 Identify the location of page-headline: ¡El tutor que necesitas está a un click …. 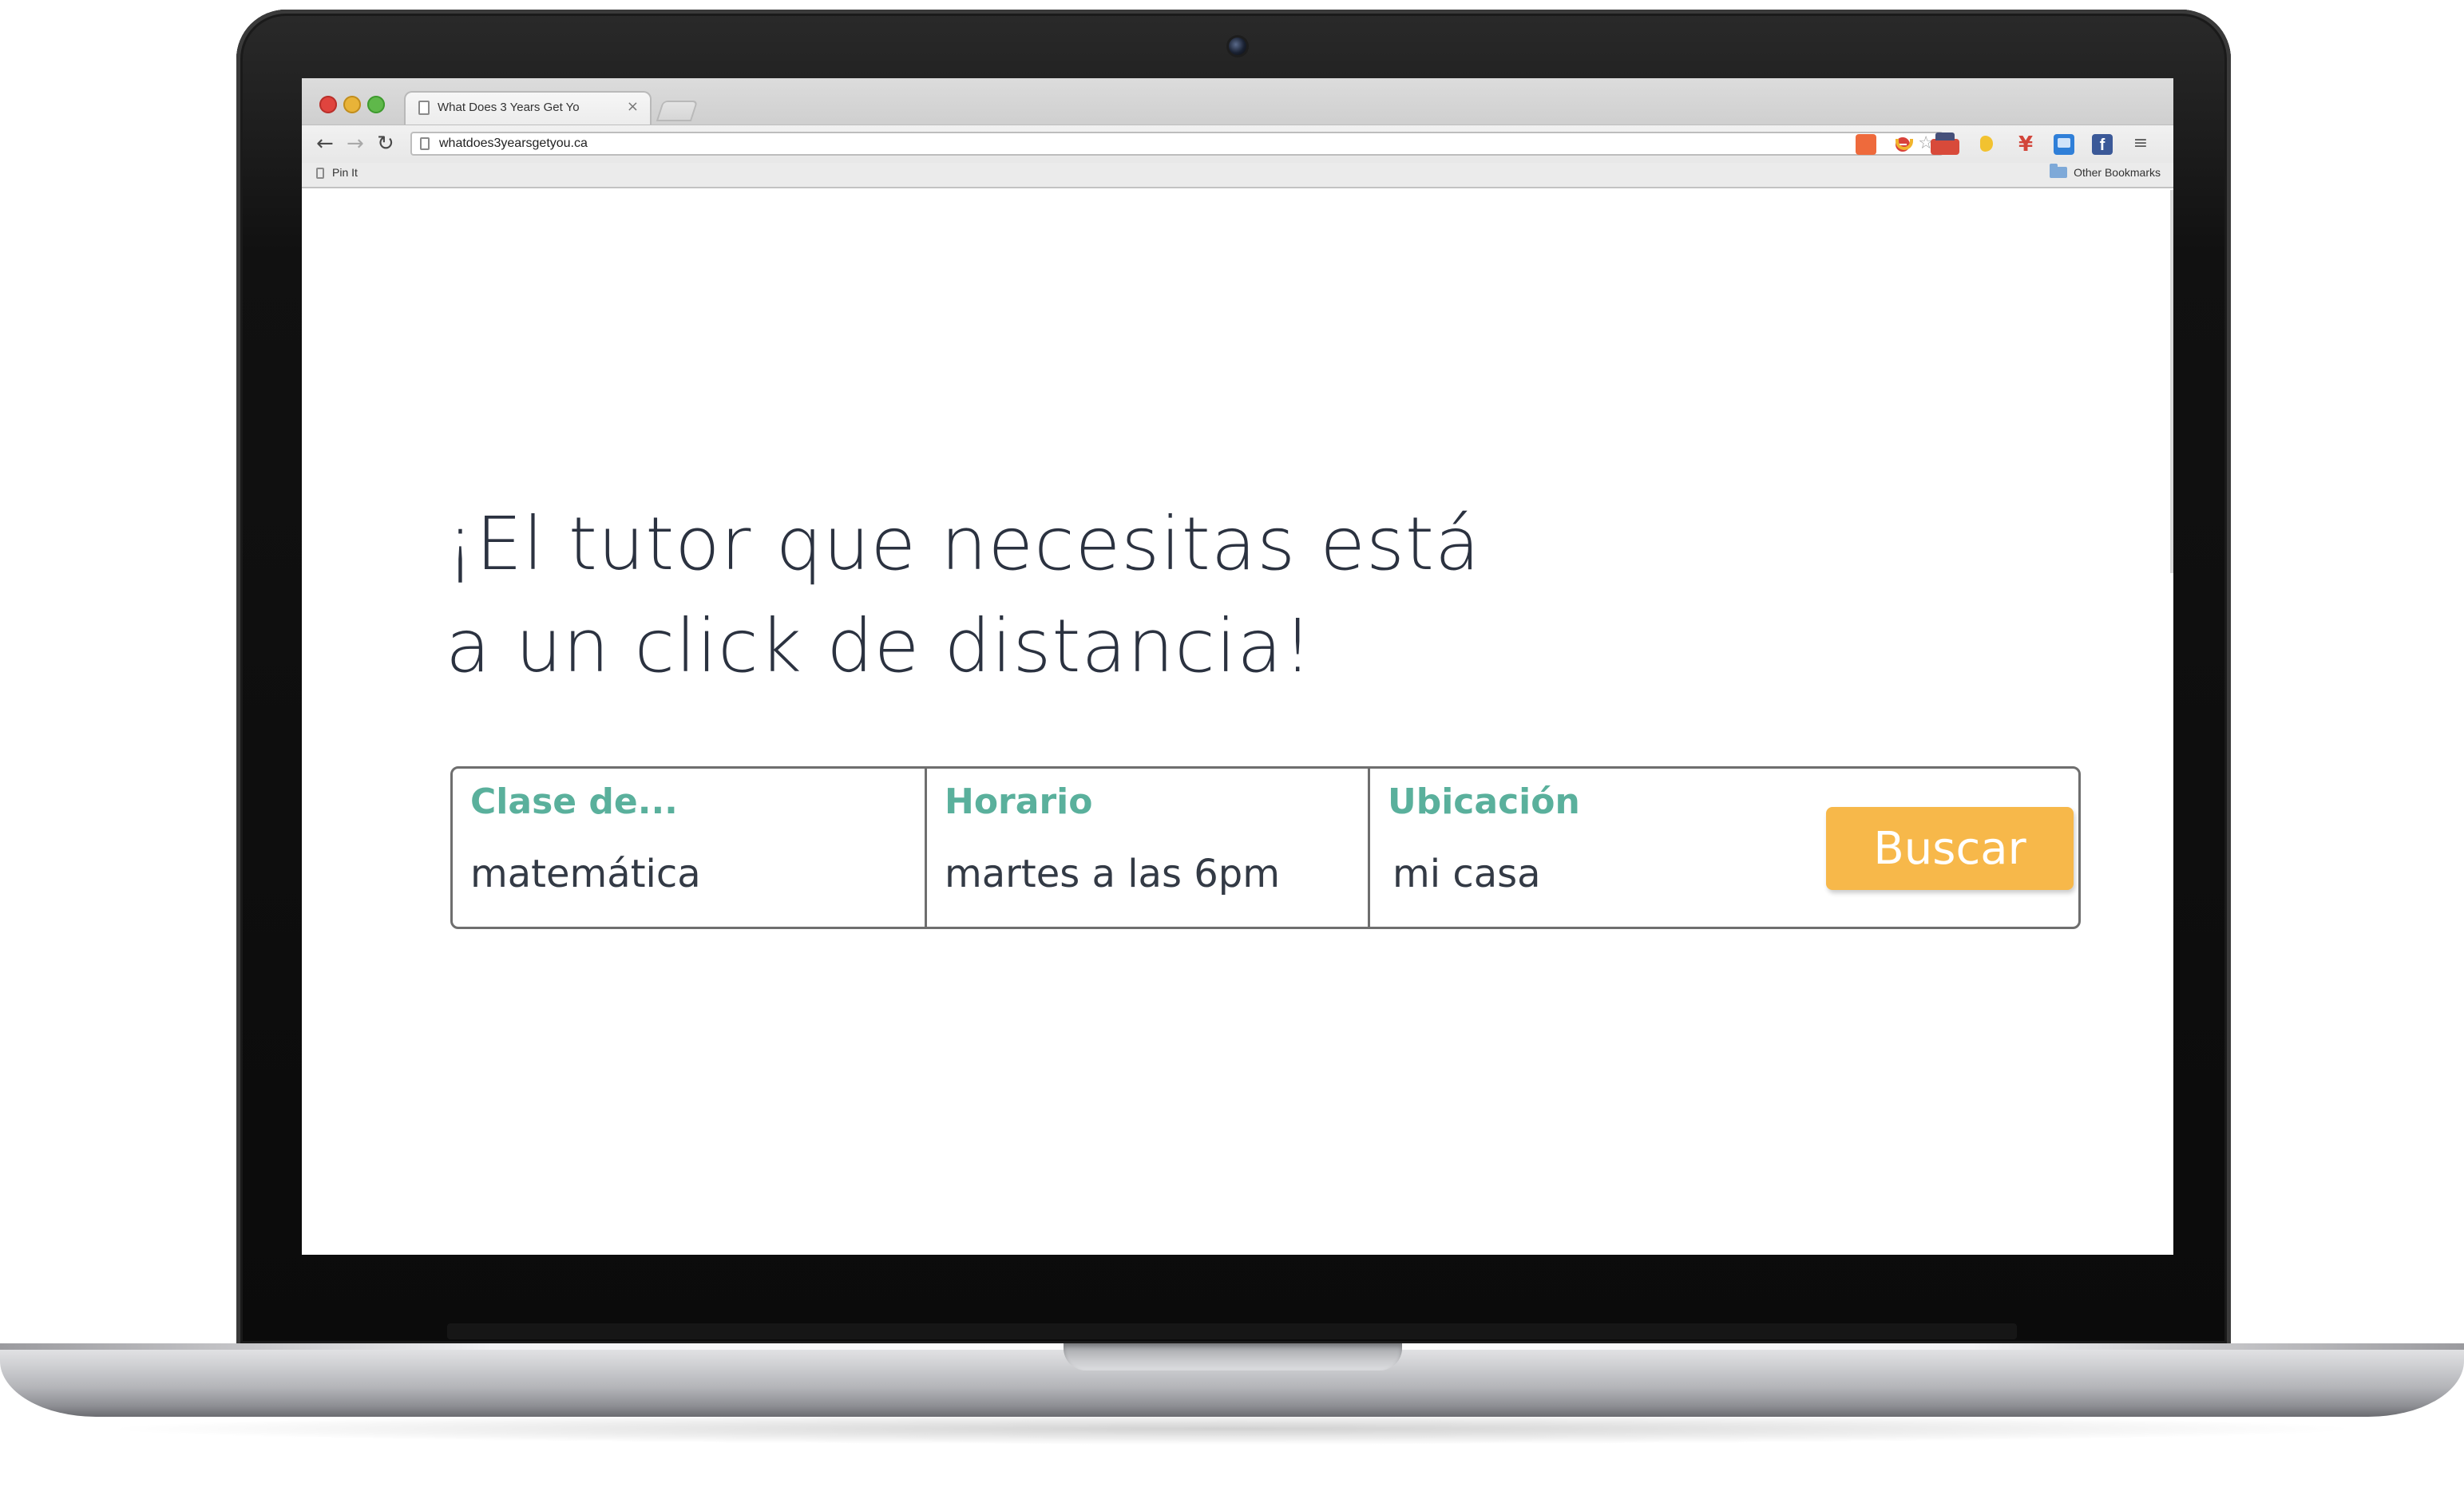
(963, 595).